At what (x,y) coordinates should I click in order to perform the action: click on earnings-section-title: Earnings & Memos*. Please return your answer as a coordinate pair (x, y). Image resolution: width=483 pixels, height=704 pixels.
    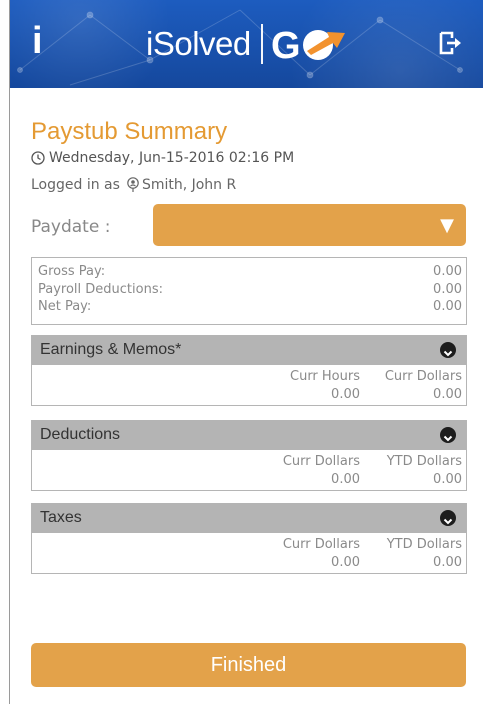
    Looking at the image, I should click on (111, 349).